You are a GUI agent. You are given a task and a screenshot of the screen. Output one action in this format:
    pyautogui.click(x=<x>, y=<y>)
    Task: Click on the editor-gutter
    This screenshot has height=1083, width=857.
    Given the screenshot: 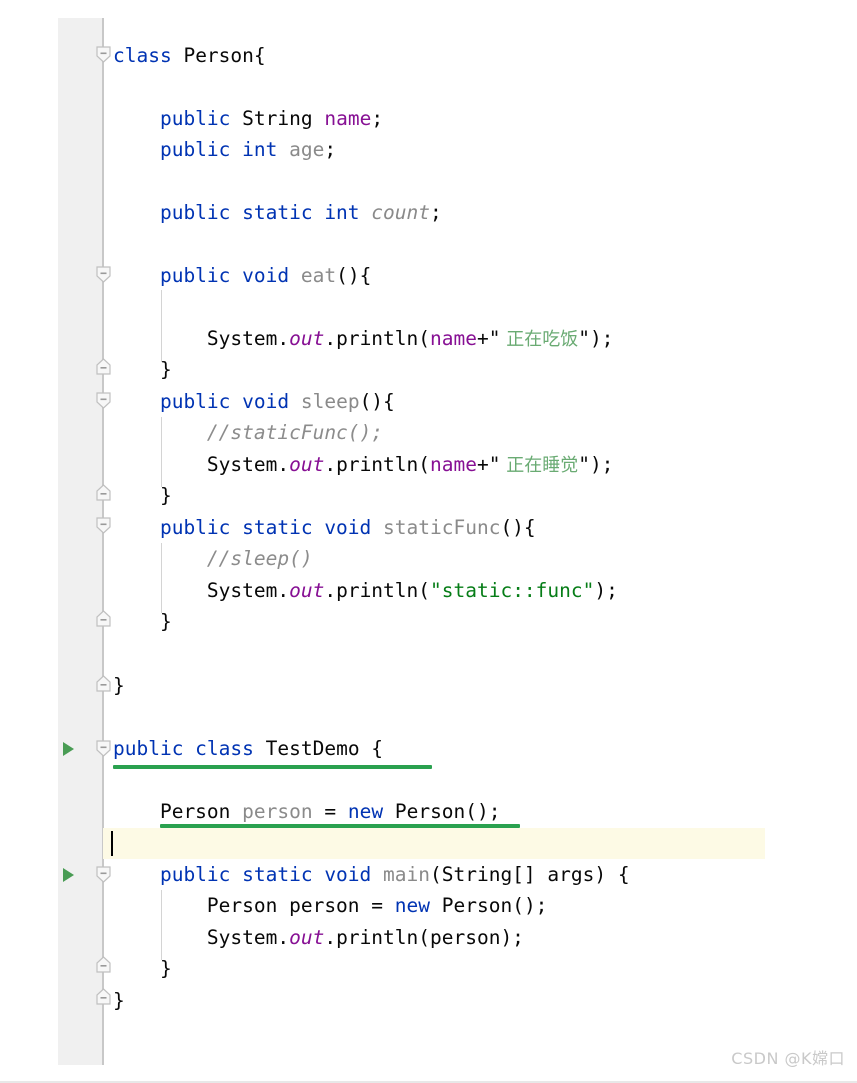 What is the action you would take?
    pyautogui.click(x=80, y=541)
    